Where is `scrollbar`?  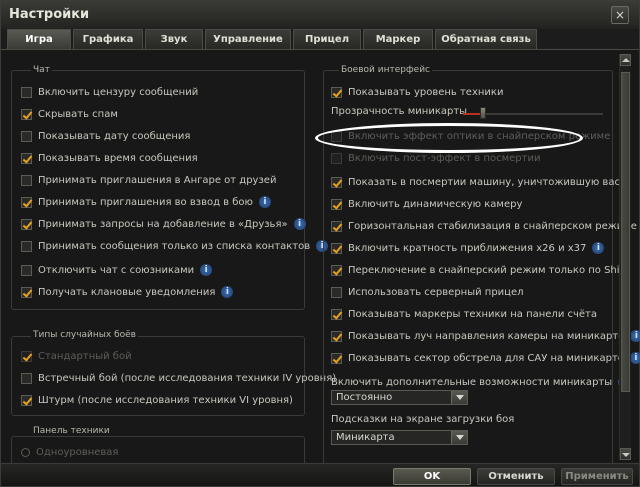
scrollbar is located at coordinates (625, 257).